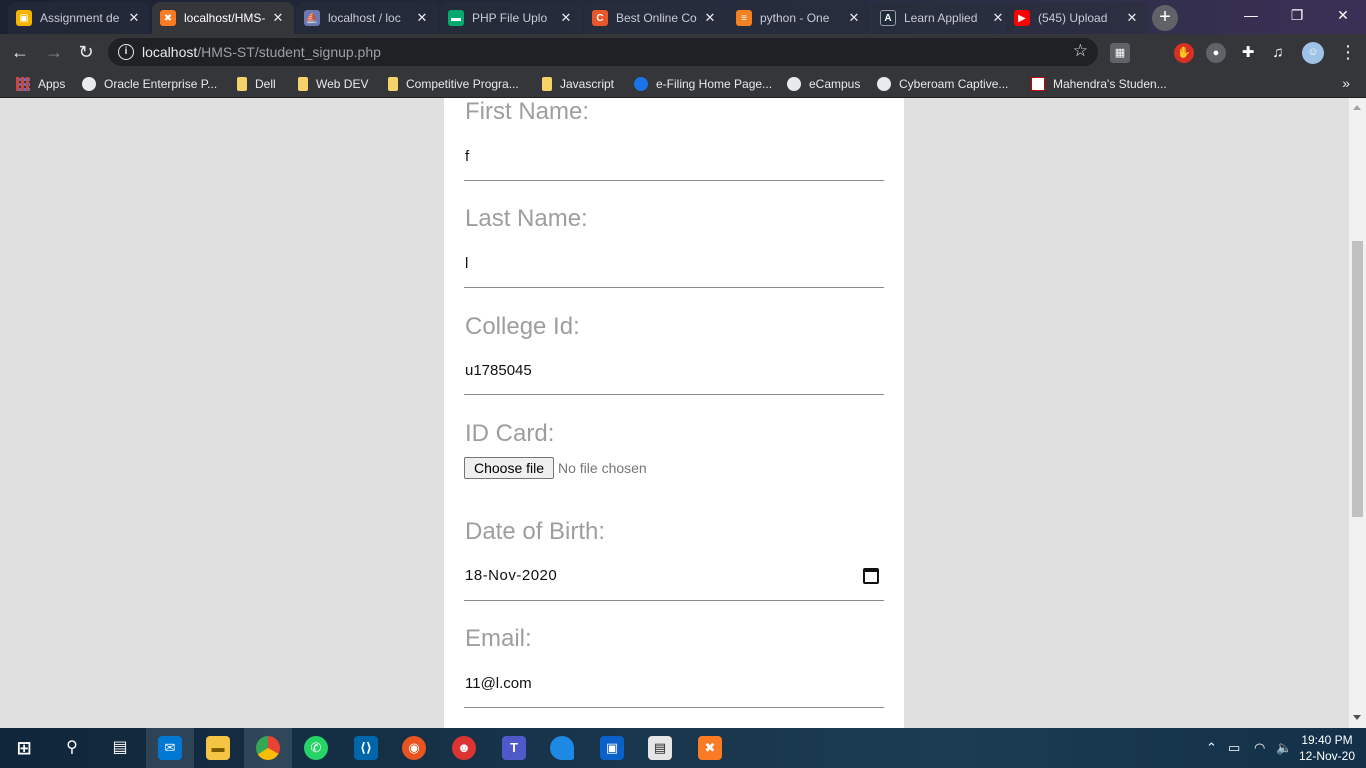 The height and width of the screenshot is (768, 1366). What do you see at coordinates (40, 84) in the screenshot?
I see `bookmark-apps: Apps` at bounding box center [40, 84].